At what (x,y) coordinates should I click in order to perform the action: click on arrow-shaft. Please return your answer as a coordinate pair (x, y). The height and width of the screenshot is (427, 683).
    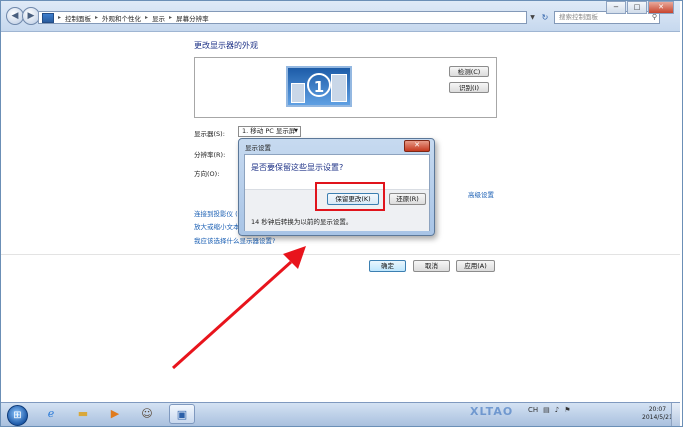
    Looking at the image, I should click on (232, 315).